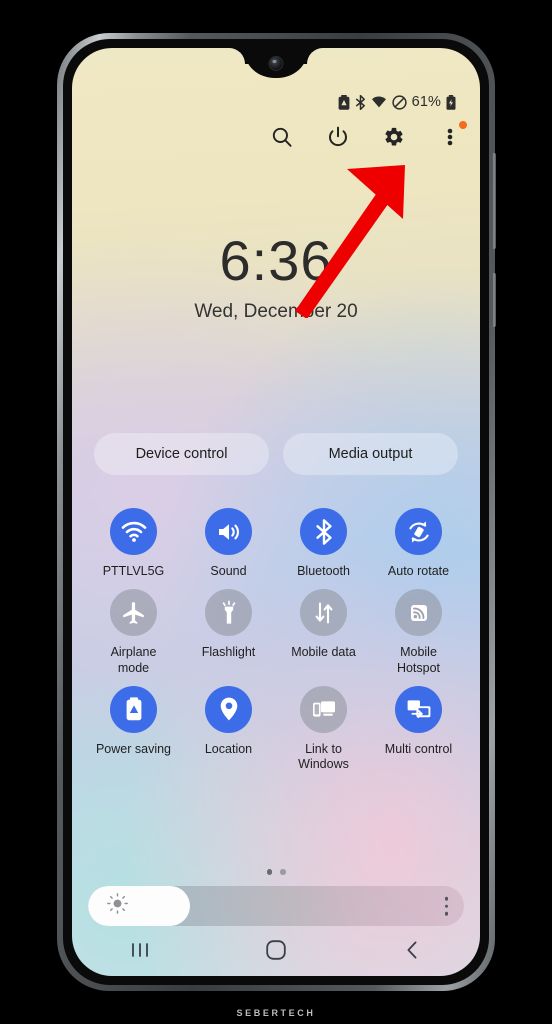 The height and width of the screenshot is (1024, 552). I want to click on flashlight-icon, so click(228, 613).